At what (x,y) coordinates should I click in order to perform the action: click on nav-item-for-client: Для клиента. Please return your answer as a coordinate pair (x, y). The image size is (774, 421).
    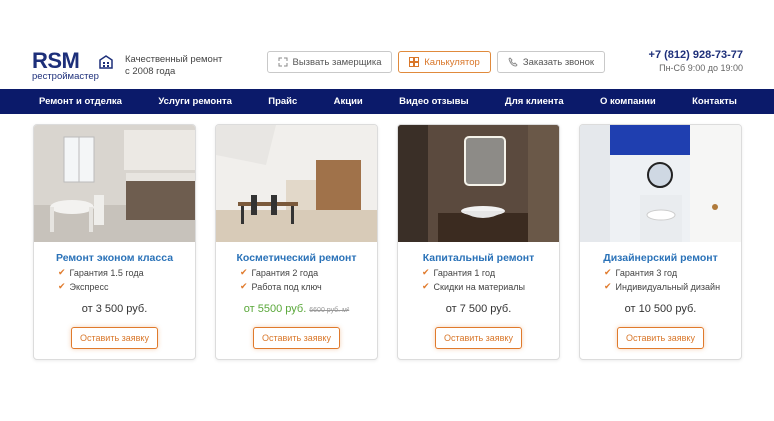
    Looking at the image, I should click on (534, 101).